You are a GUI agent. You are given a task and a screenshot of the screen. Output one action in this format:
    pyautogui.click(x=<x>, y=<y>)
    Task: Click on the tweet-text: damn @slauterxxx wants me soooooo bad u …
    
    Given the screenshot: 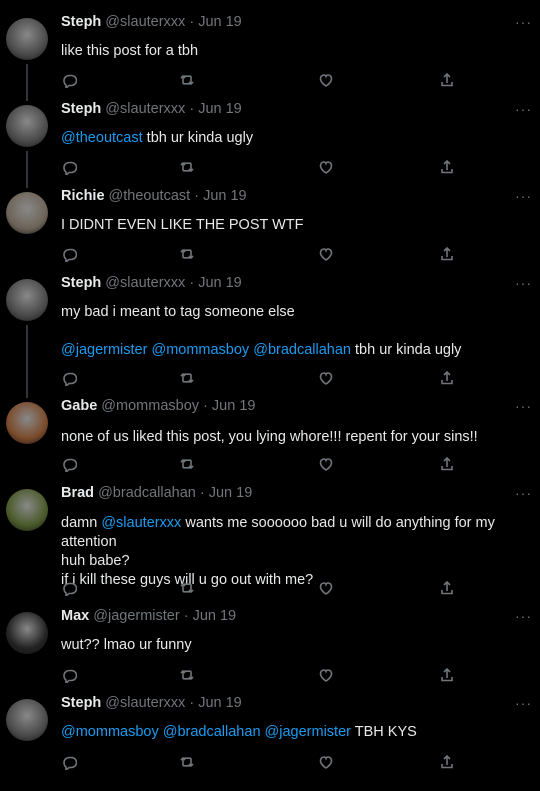 What is the action you would take?
    pyautogui.click(x=295, y=552)
    